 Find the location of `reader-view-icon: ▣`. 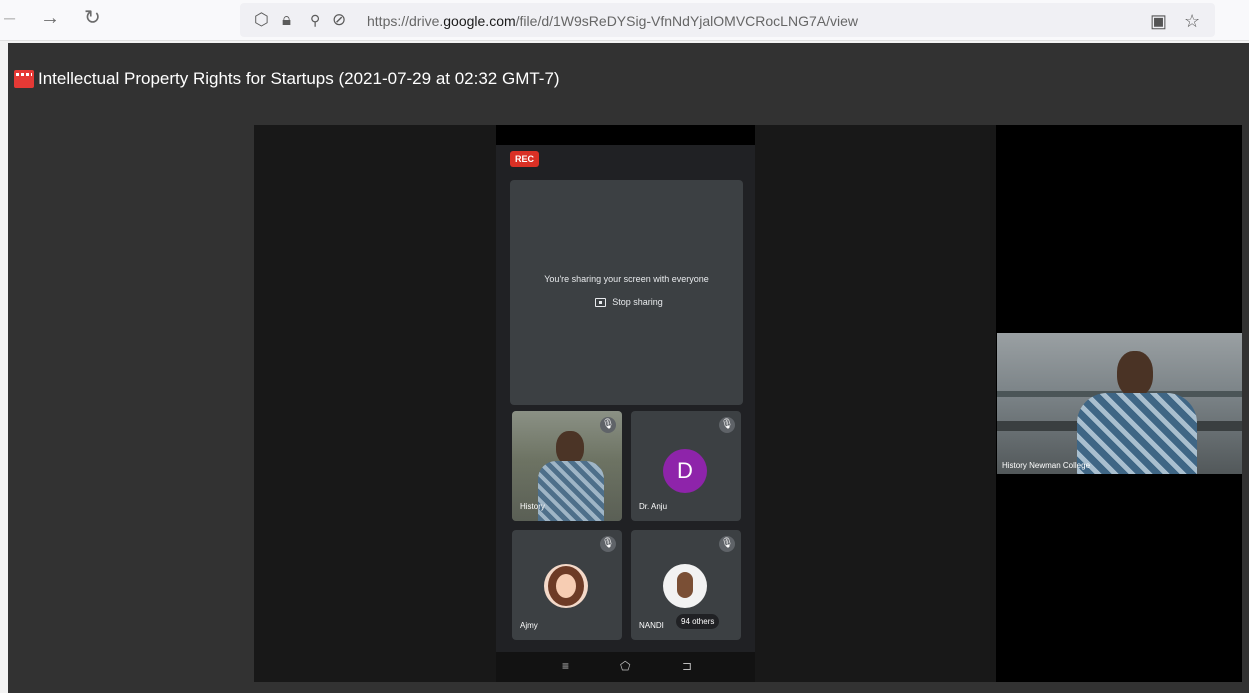

reader-view-icon: ▣ is located at coordinates (1158, 21).